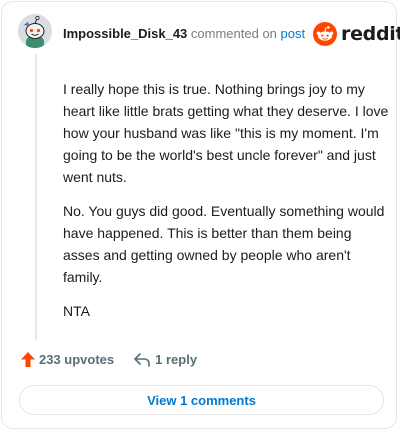 Image resolution: width=400 pixels, height=432 pixels. I want to click on comment-actions: 233 upvotes 1 reply, so click(109, 359).